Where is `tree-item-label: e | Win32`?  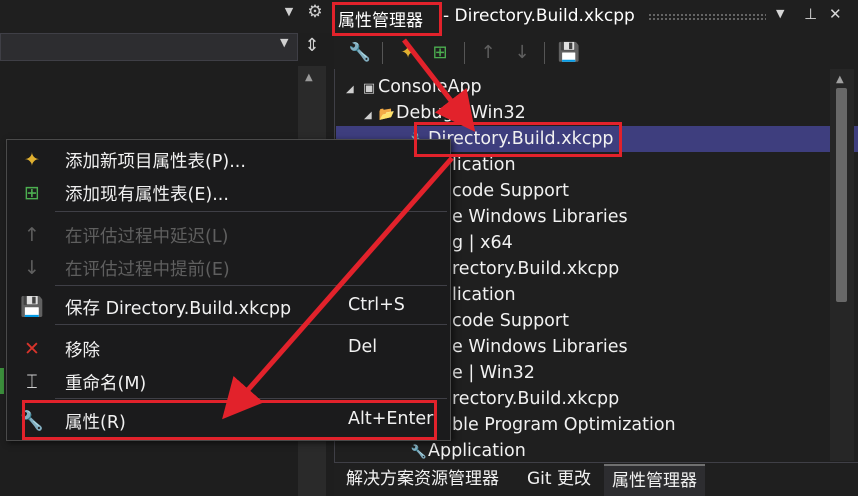
tree-item-label: e | Win32 is located at coordinates (493, 373).